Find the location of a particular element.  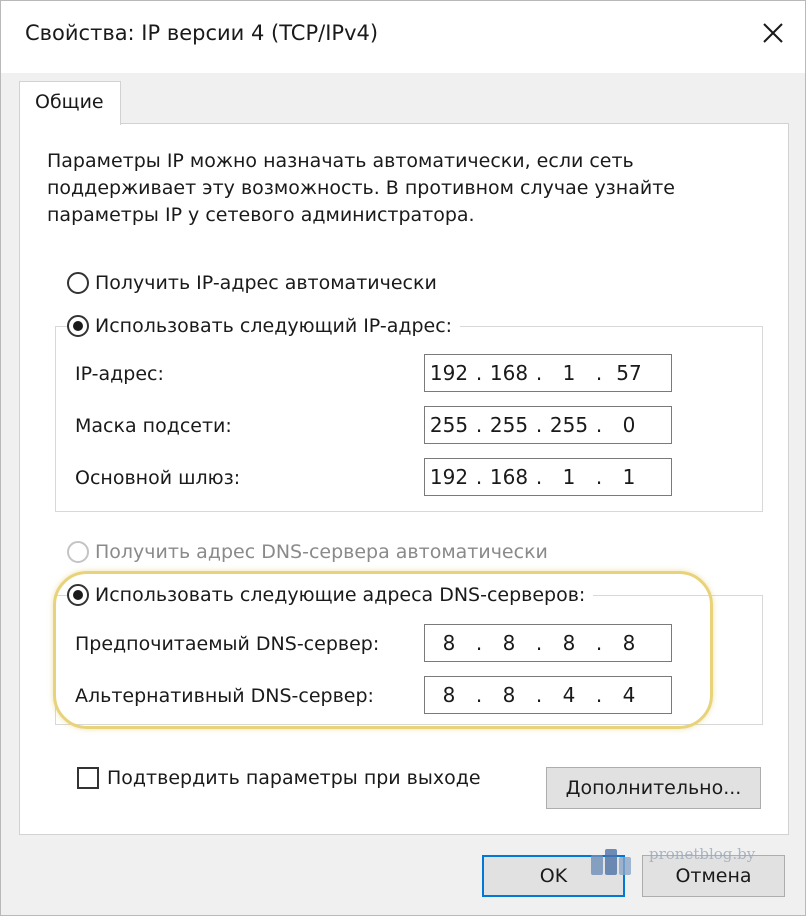

subnet-mask-input: 255. 255. 255. 0 is located at coordinates (548, 425).